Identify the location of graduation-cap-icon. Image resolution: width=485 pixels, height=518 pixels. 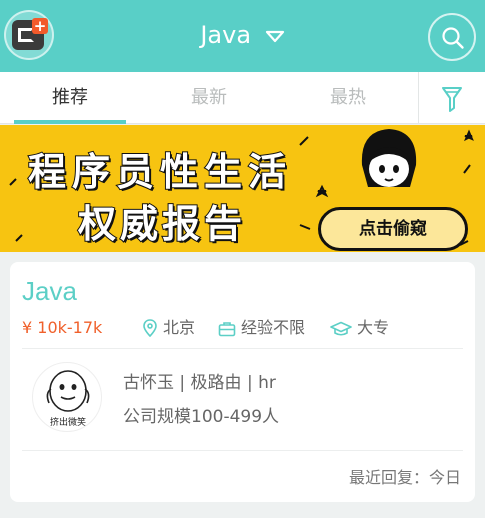
(341, 328).